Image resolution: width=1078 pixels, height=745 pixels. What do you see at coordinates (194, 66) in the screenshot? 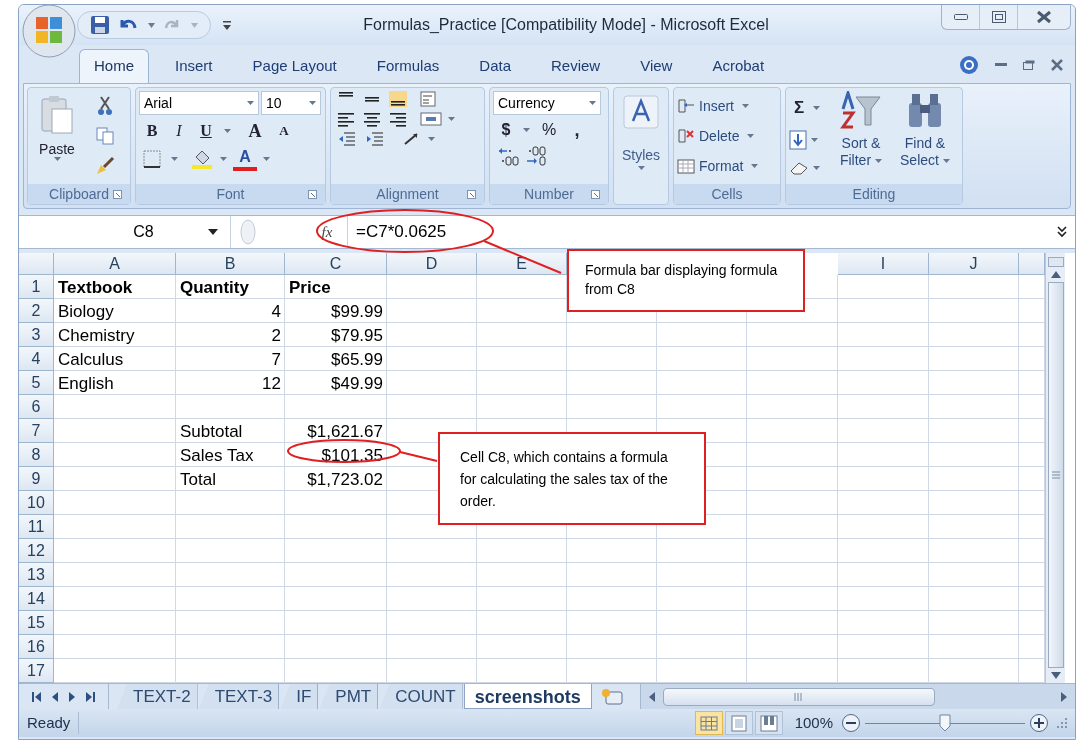
I see `ribbon-tab: Insert` at bounding box center [194, 66].